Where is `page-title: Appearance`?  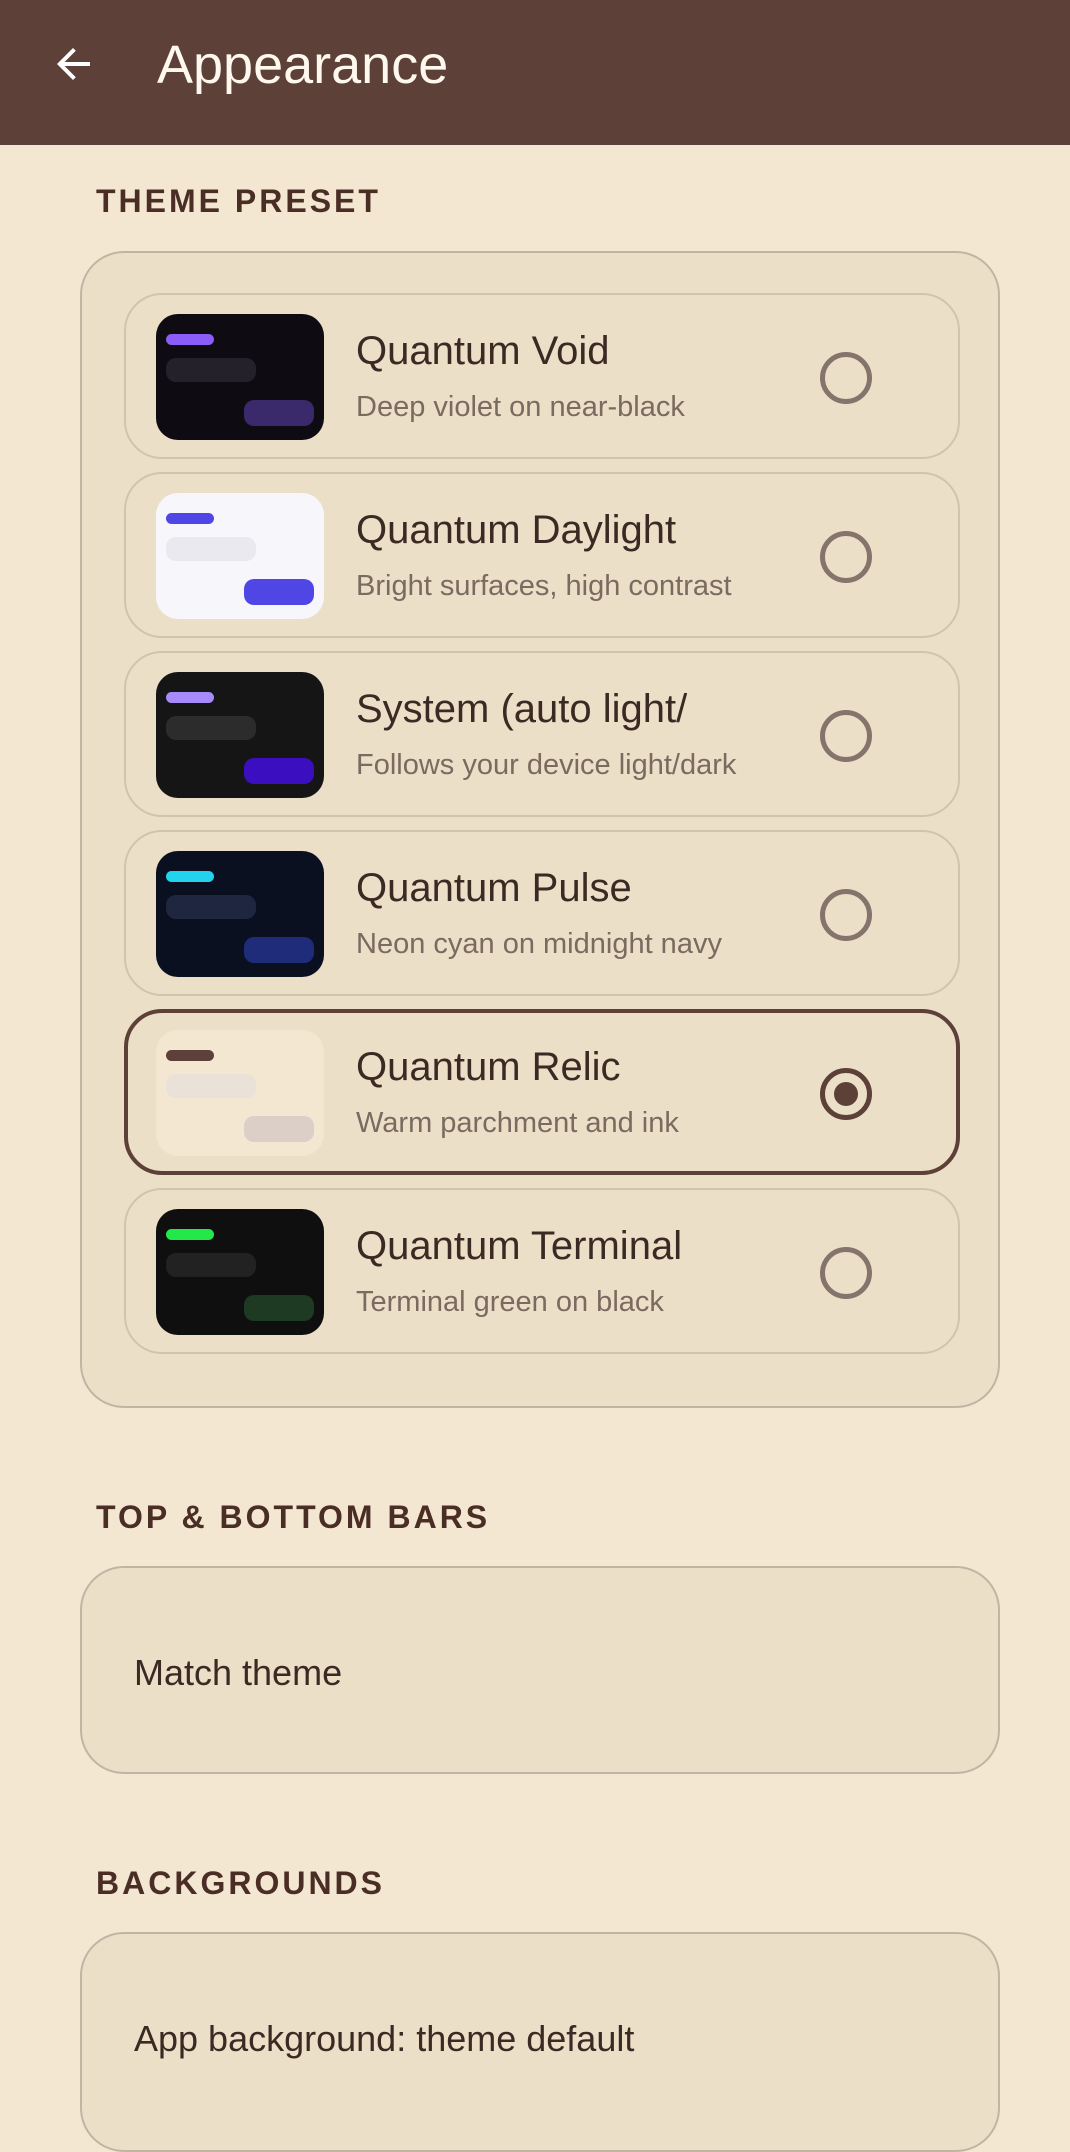 page-title: Appearance is located at coordinates (303, 65).